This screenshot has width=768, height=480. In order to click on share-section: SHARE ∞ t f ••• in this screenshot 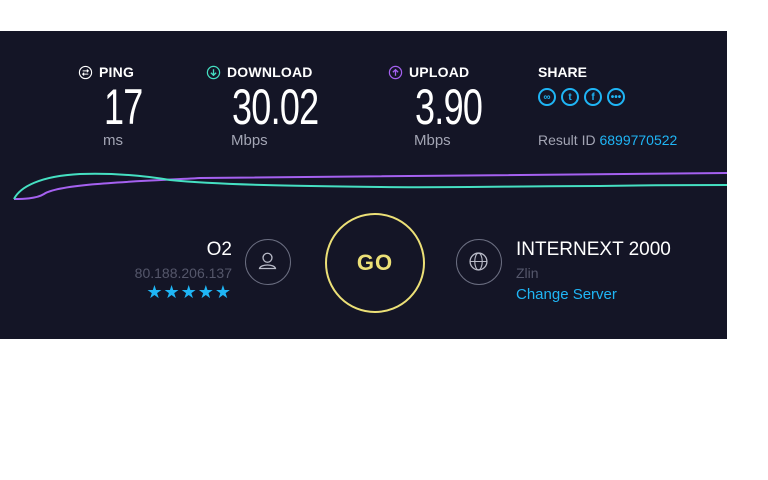, I will do `click(581, 85)`.